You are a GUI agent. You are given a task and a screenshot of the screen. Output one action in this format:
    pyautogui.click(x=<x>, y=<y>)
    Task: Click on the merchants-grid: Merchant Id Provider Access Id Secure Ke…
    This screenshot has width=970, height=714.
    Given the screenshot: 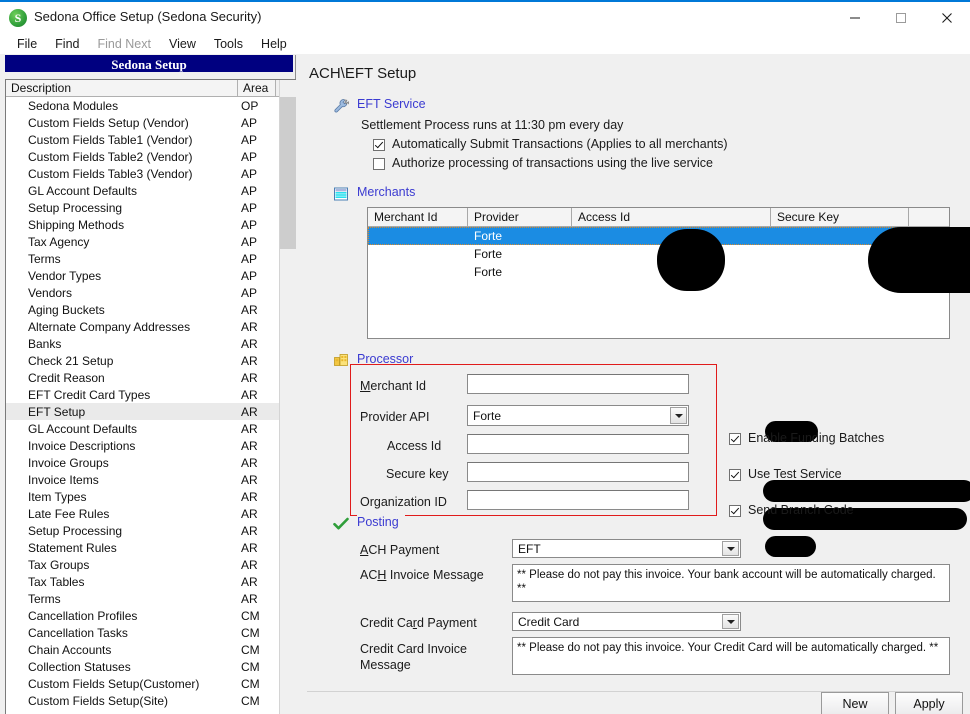 What is the action you would take?
    pyautogui.click(x=658, y=273)
    